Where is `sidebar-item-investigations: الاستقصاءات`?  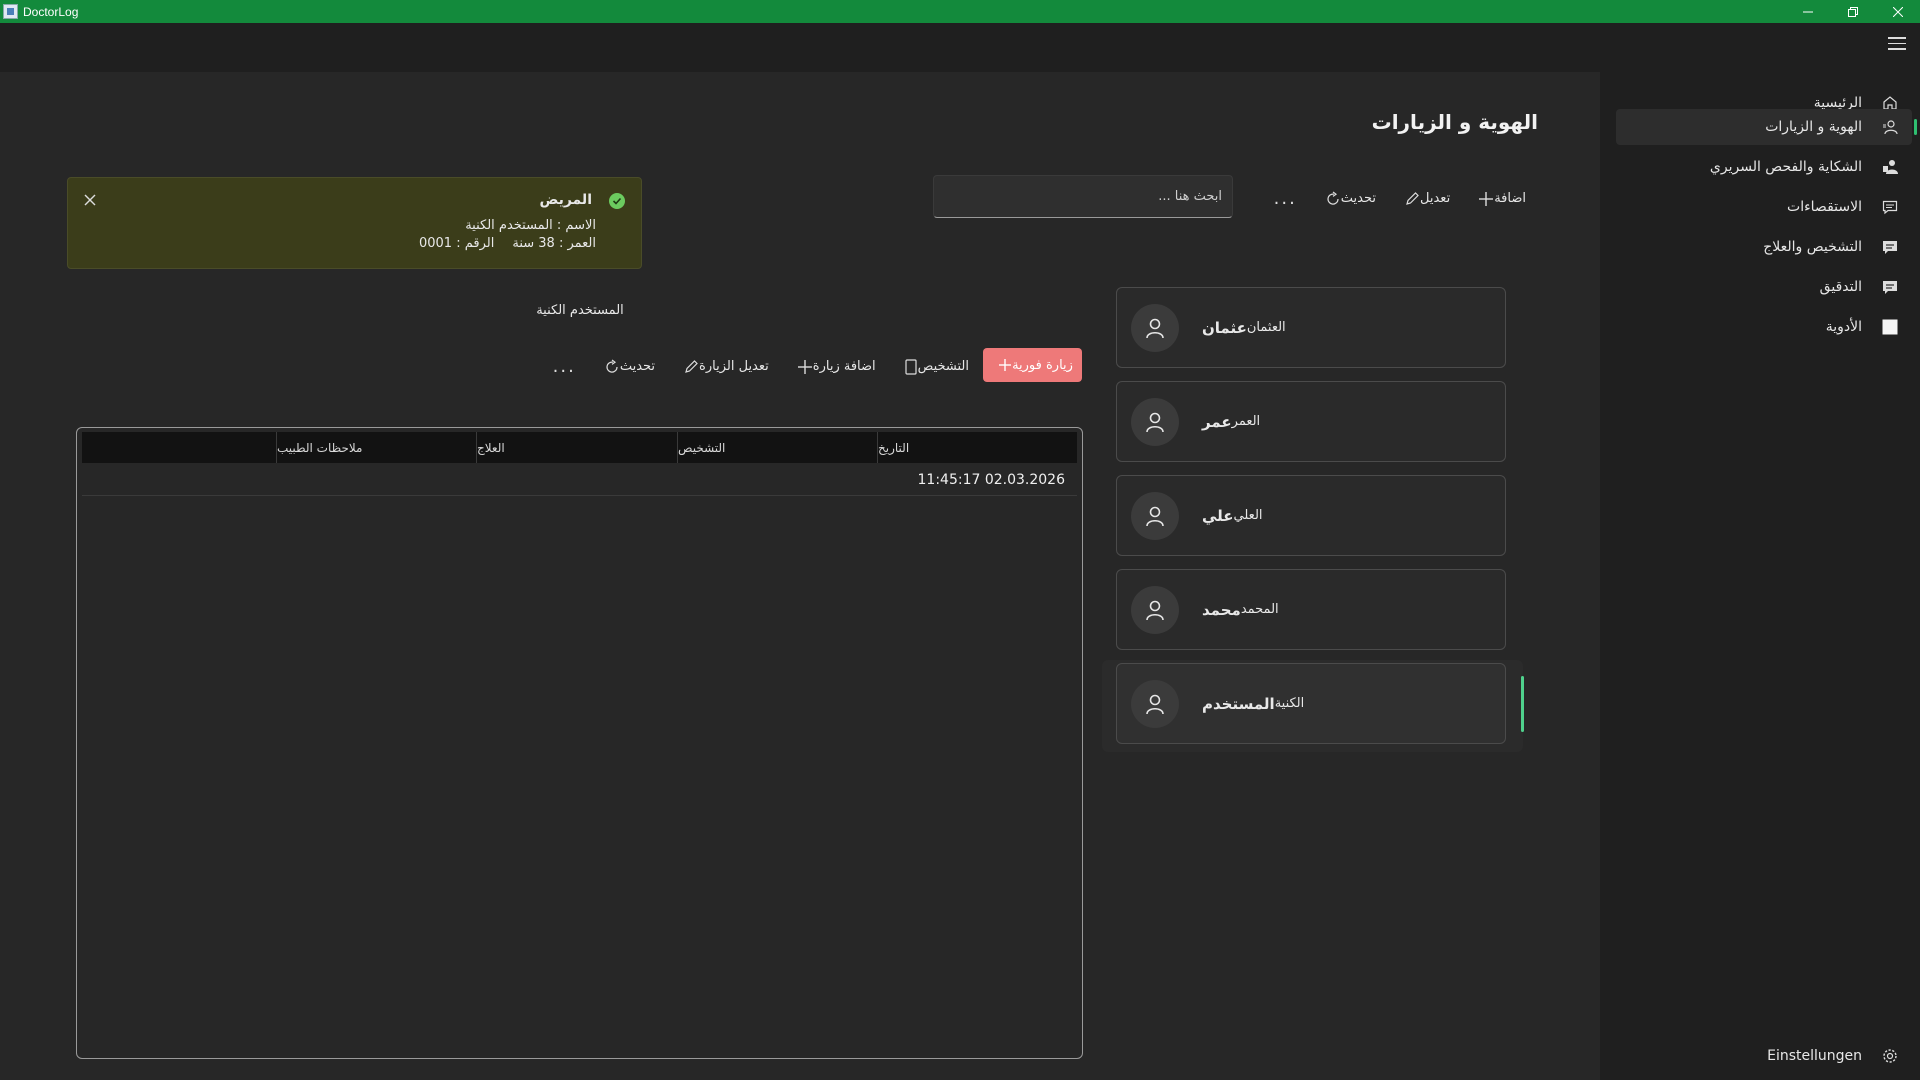
sidebar-item-investigations: الاستقصاءات is located at coordinates (1764, 207).